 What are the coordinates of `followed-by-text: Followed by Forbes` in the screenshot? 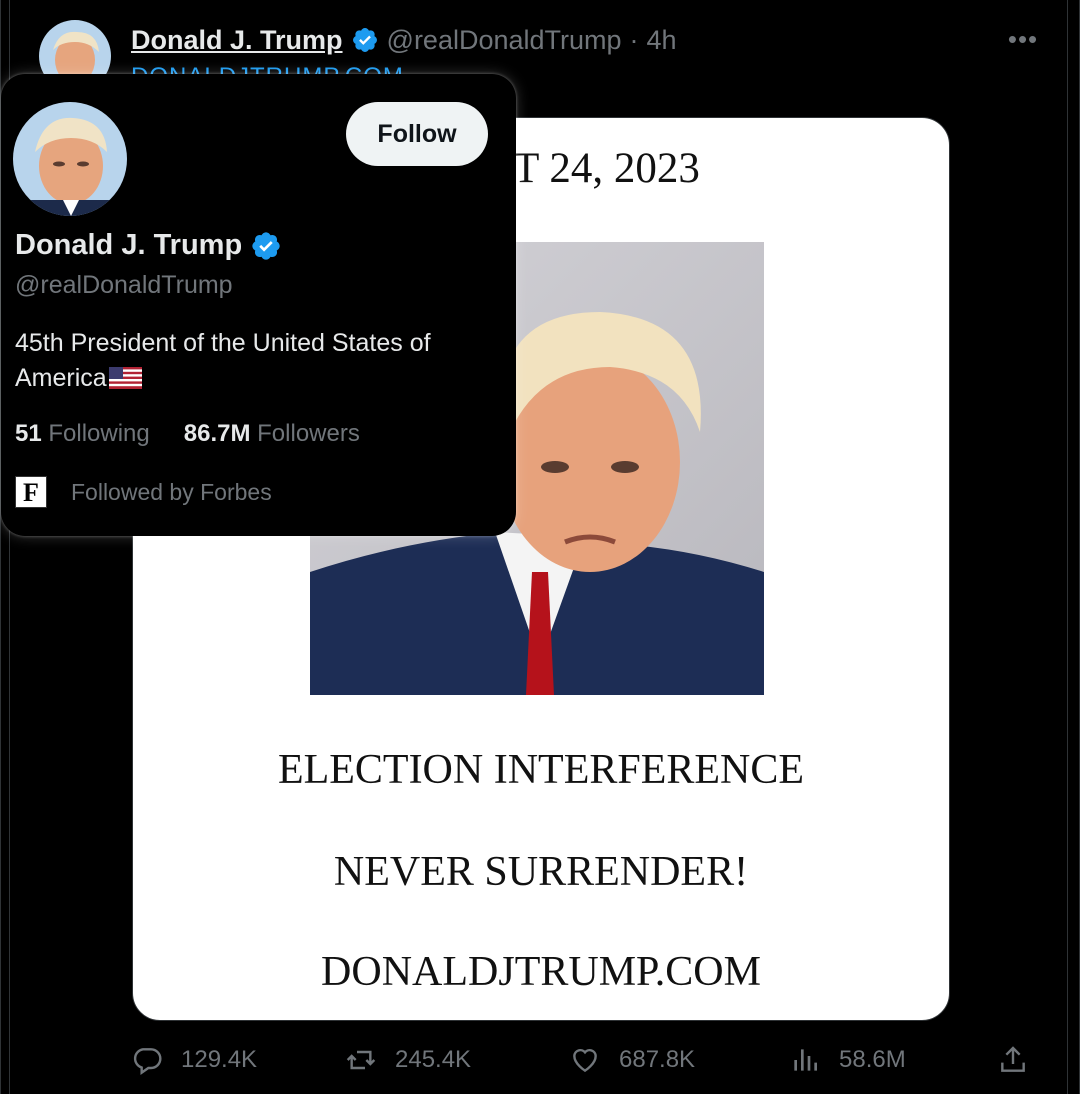 It's located at (171, 491).